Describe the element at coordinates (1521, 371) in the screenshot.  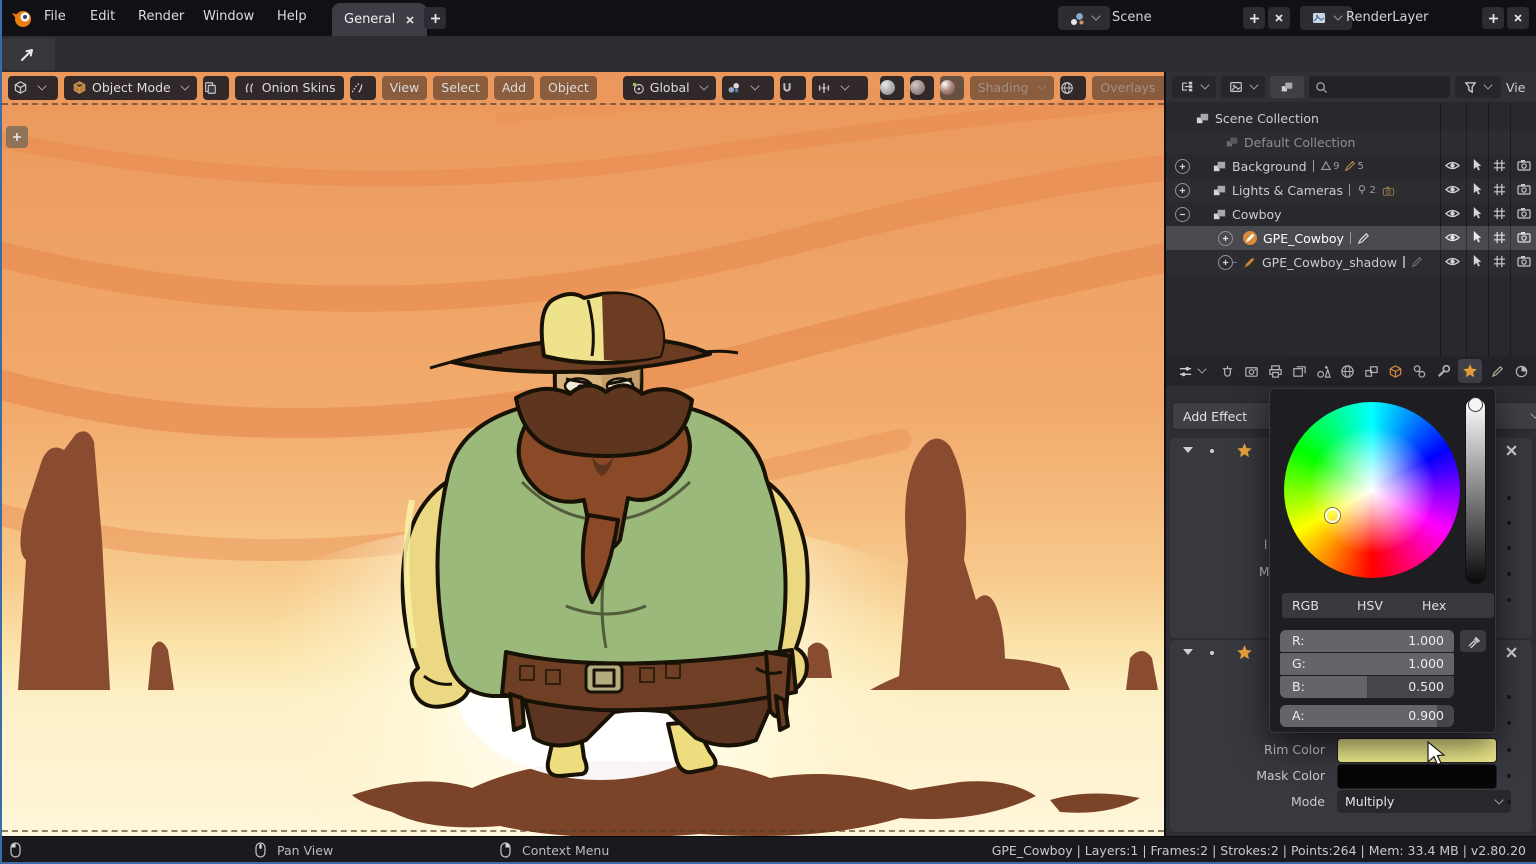
I see `tab-material` at that location.